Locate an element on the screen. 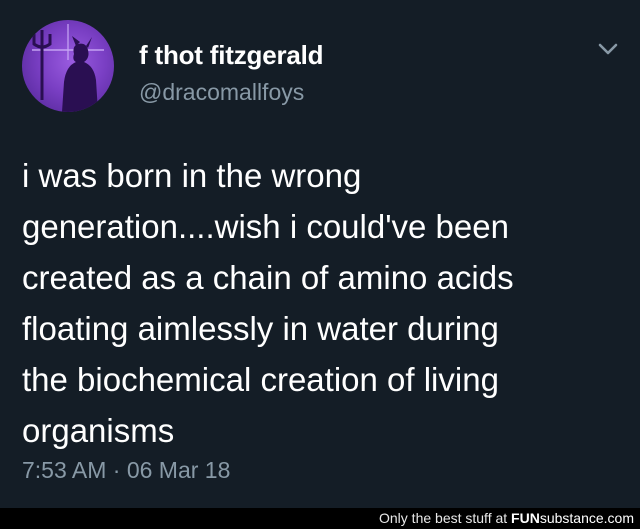  watermark-prefix: Only the best stuff at is located at coordinates (445, 518).